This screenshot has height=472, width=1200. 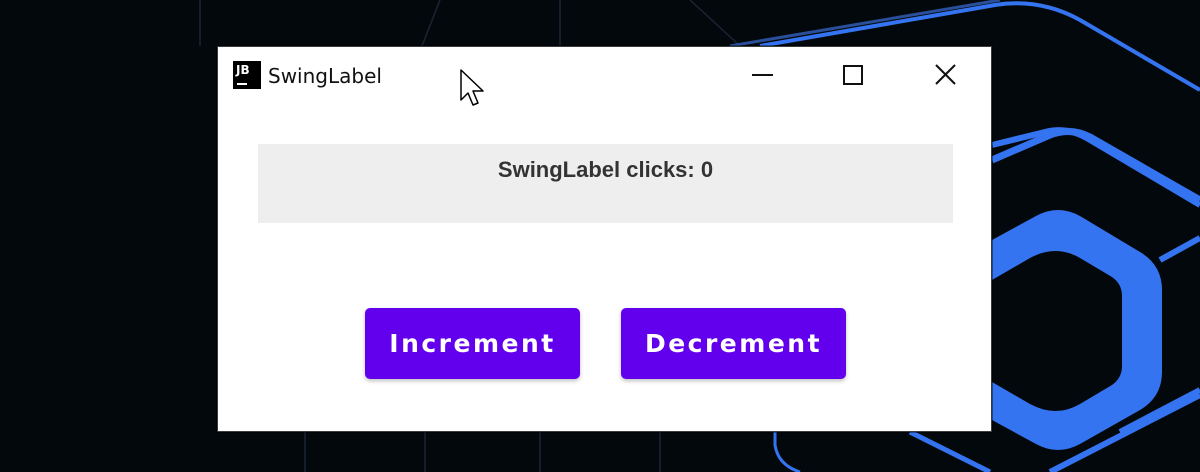 I want to click on minimize-icon, so click(x=762, y=75).